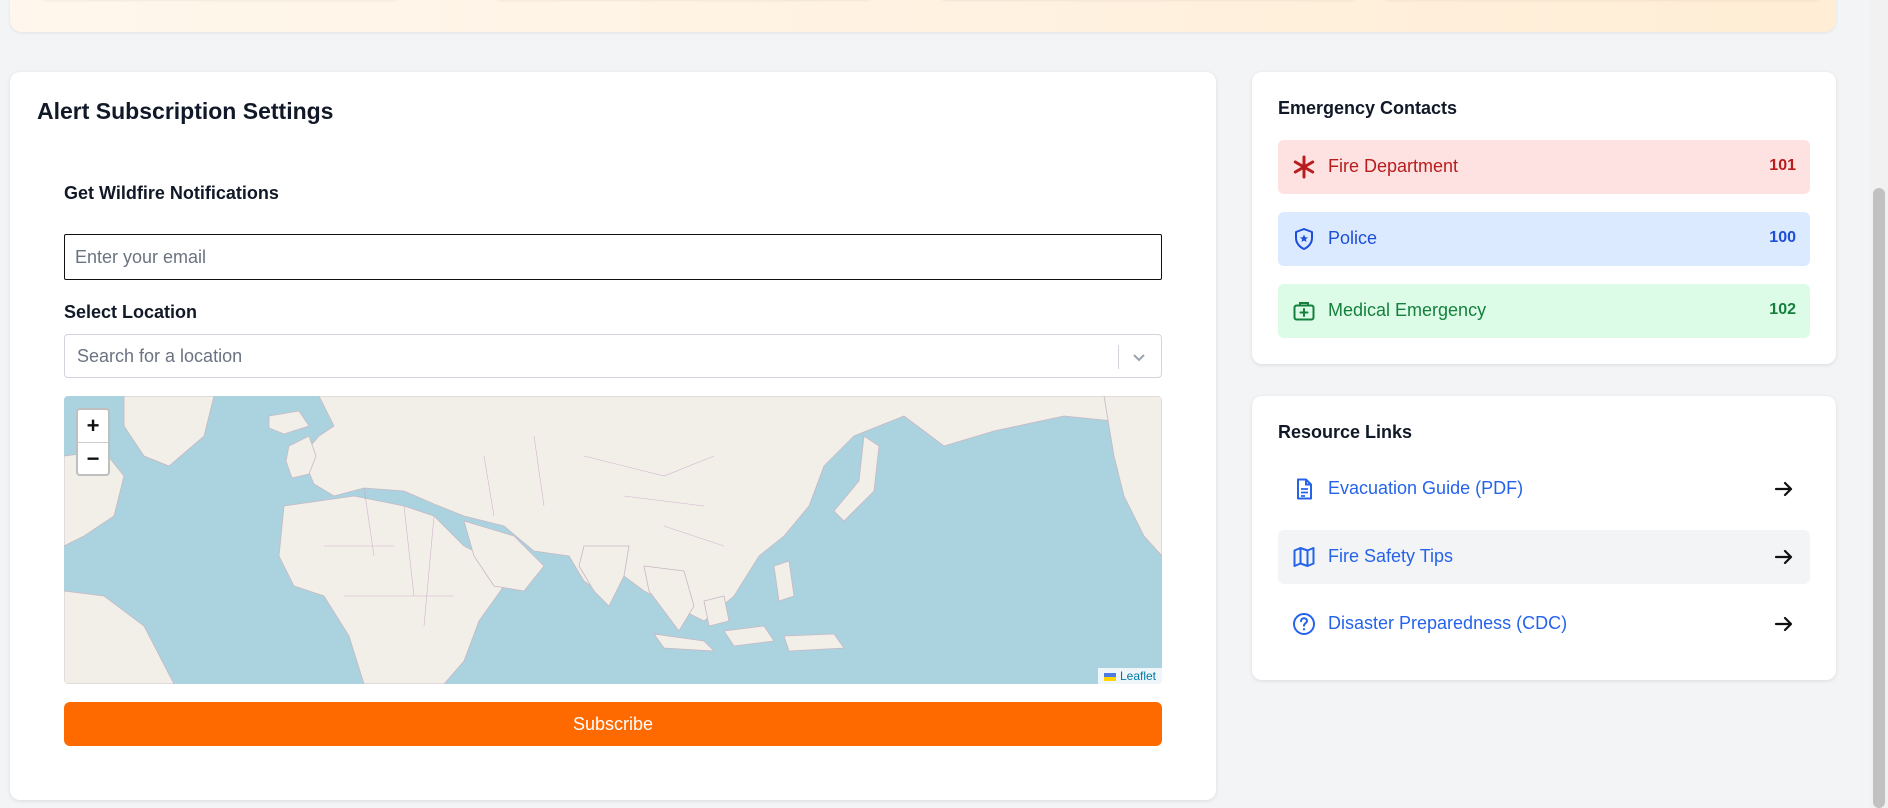  What do you see at coordinates (1448, 623) in the screenshot?
I see `link-label: Disaster Preparedness (CDC)` at bounding box center [1448, 623].